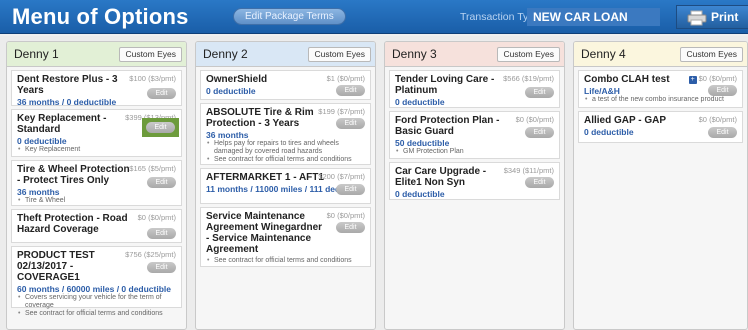 The image size is (748, 330). Describe the element at coordinates (414, 54) in the screenshot. I see `column-name: Denny 3` at that location.